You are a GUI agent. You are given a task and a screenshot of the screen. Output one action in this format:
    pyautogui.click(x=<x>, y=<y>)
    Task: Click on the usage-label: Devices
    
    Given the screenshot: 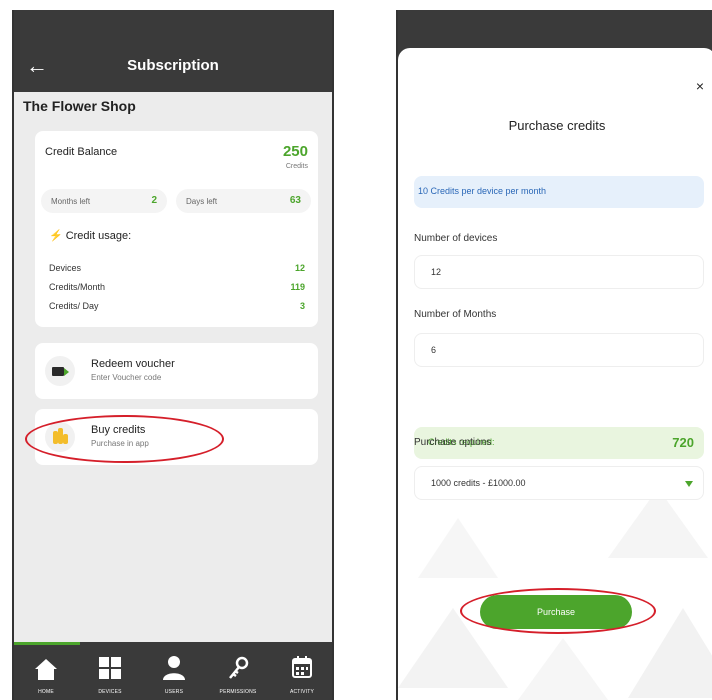 What is the action you would take?
    pyautogui.click(x=65, y=268)
    